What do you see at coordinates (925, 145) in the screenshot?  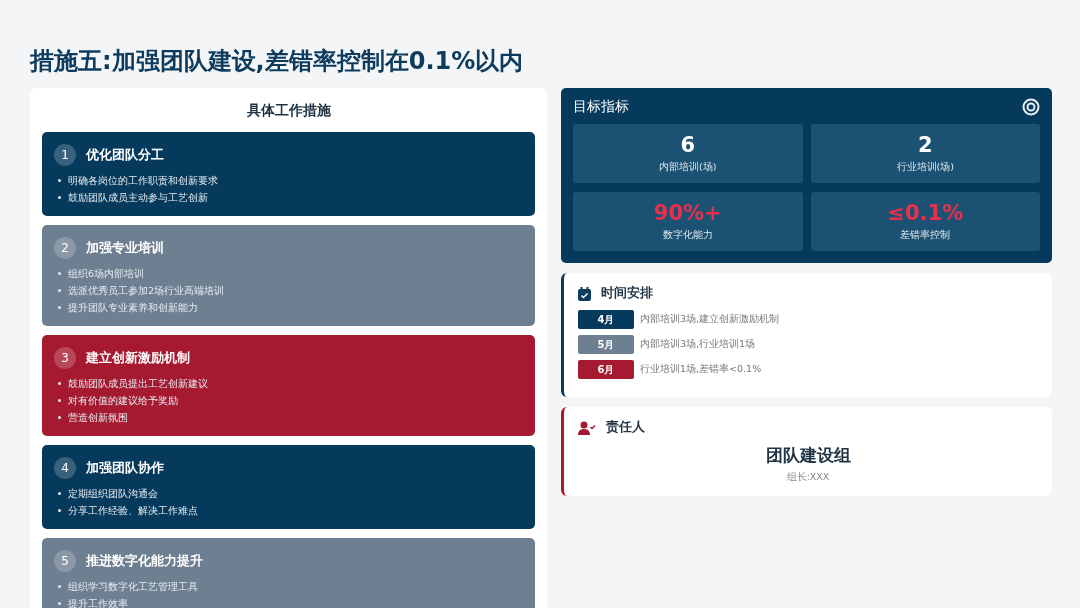 I see `metric-value: 2` at bounding box center [925, 145].